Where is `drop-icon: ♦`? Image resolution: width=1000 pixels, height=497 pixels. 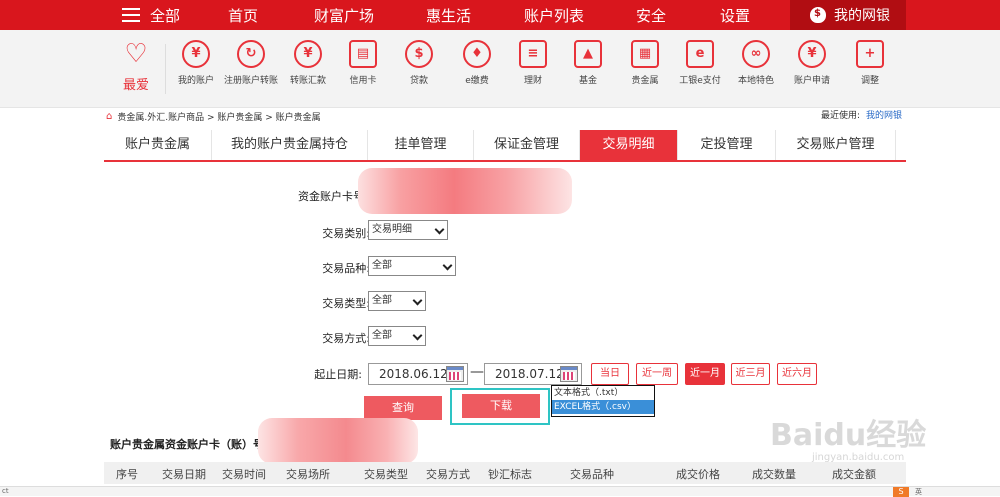
drop-icon: ♦ is located at coordinates (477, 54).